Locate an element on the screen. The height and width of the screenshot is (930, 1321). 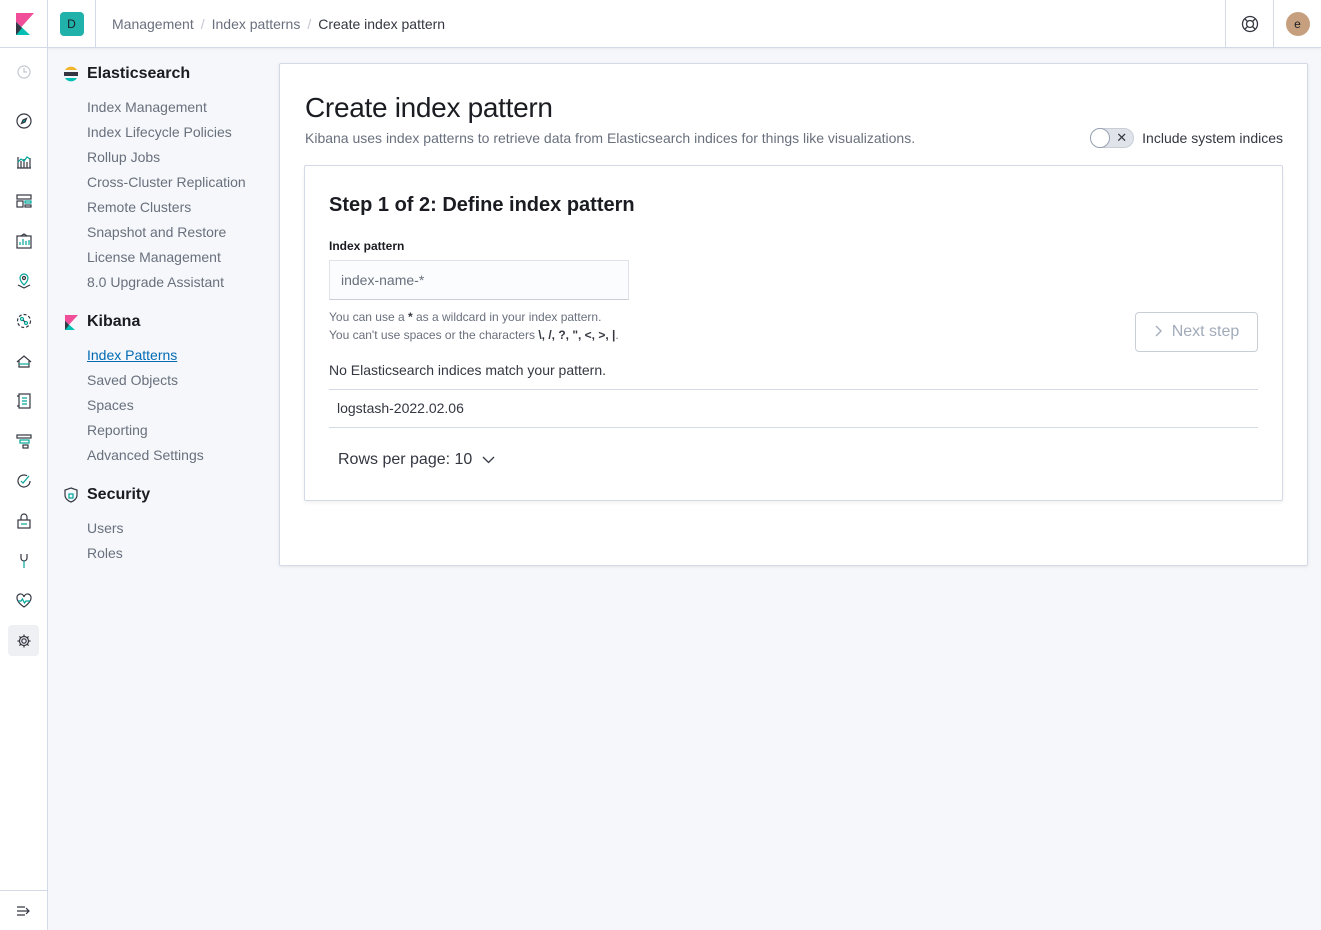
help-text: as a wildcard in your index pattern. is located at coordinates (507, 317).